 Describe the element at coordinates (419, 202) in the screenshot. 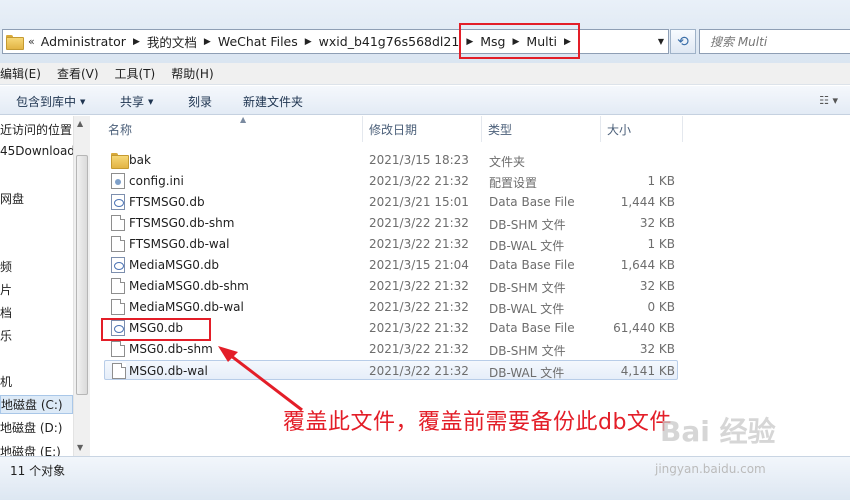

I see `file-date: 2021/3/21 15:01` at that location.